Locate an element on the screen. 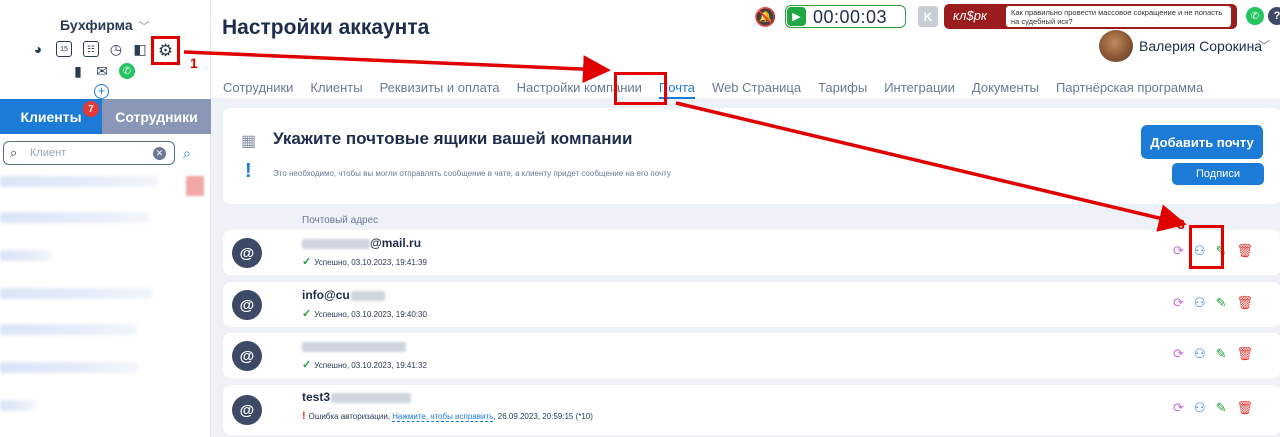 This screenshot has height=437, width=1280. company-switcher: Бухфирма ﹀ is located at coordinates (105, 25).